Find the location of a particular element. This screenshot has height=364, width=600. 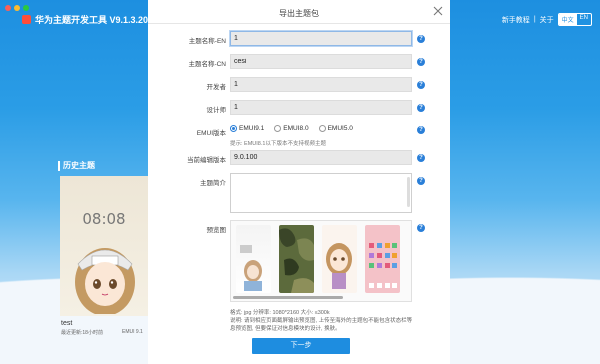

name-cn-input is located at coordinates (321, 61).